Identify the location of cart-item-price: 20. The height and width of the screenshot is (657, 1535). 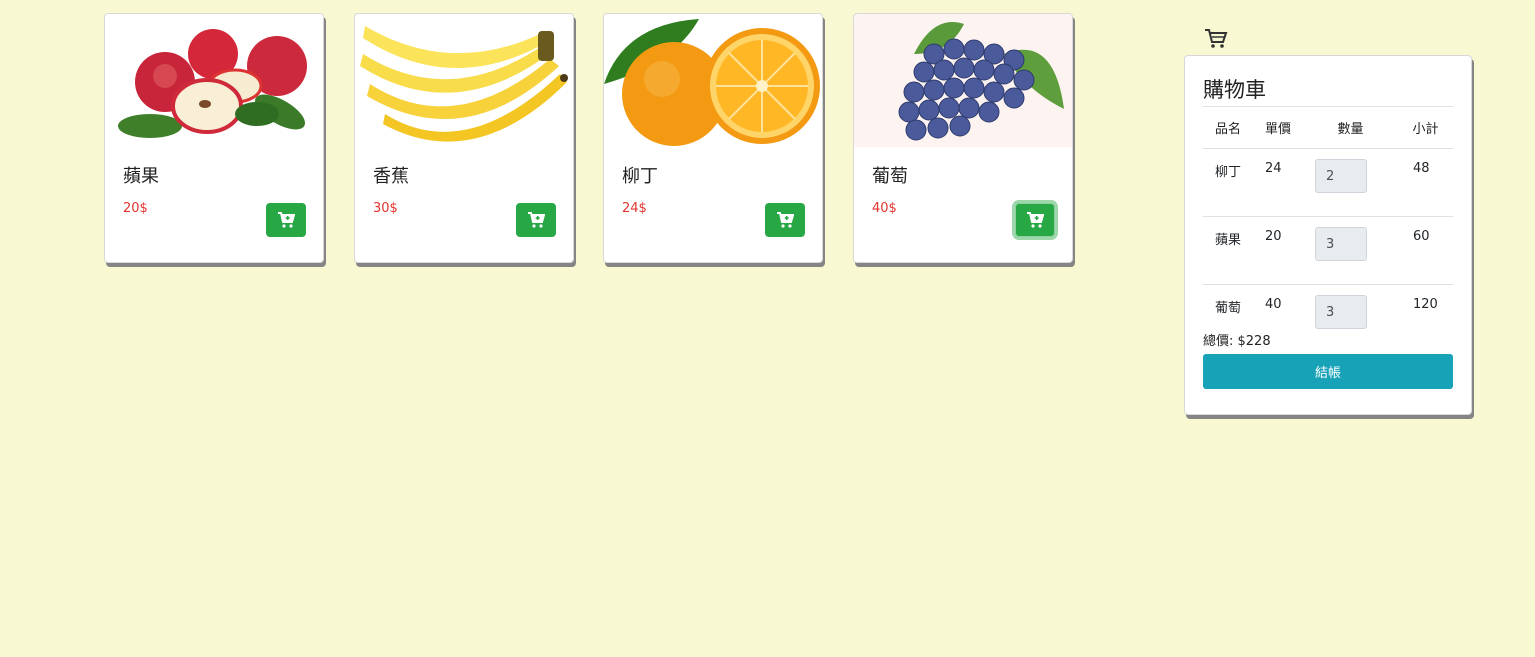
(1278, 250).